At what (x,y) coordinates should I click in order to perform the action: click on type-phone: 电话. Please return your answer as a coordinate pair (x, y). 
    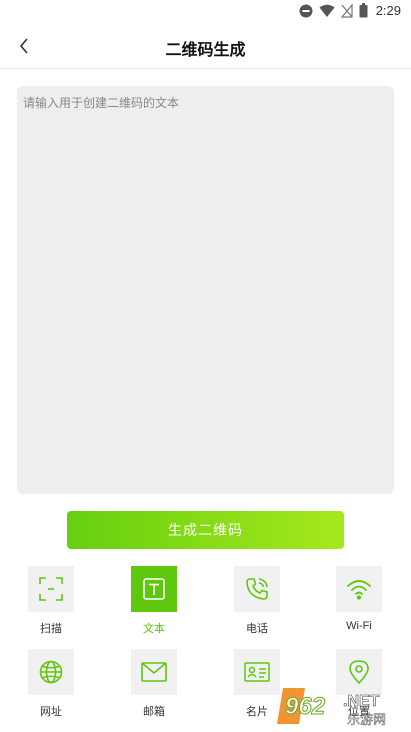
    Looking at the image, I should click on (257, 601).